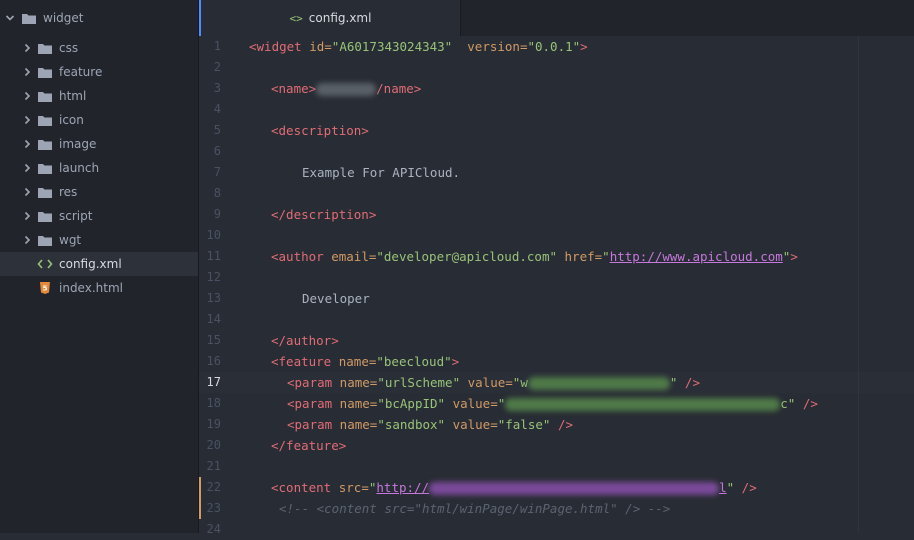 The width and height of the screenshot is (914, 540). What do you see at coordinates (70, 240) in the screenshot?
I see `tree-item-label: wgt` at bounding box center [70, 240].